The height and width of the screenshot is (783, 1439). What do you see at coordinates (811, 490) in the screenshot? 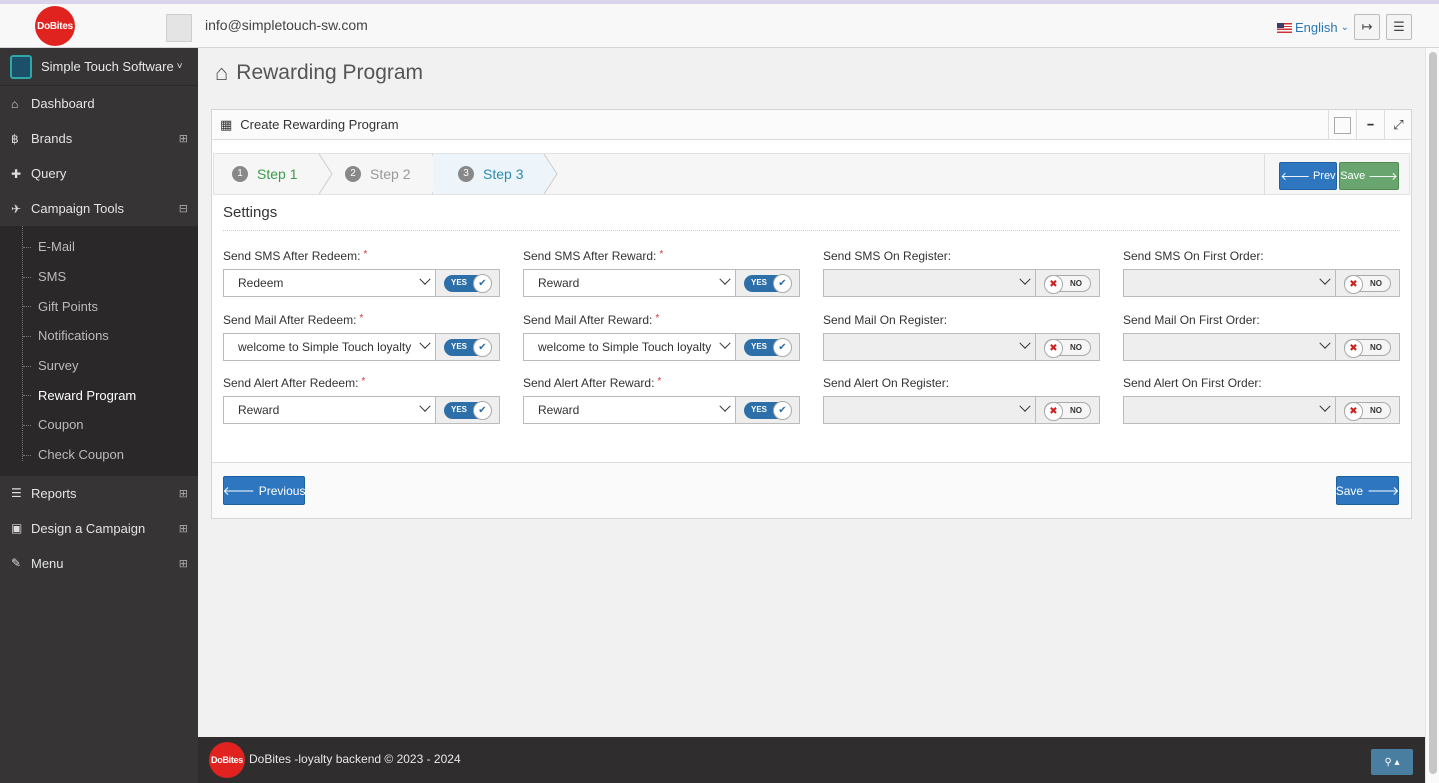
I see `panel-footer: 🡐 Previous Save 🡒` at bounding box center [811, 490].